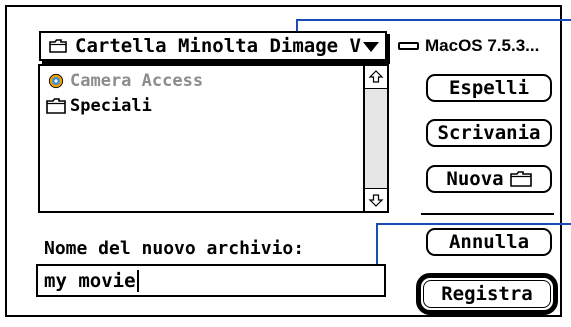 This screenshot has height=327, width=571. What do you see at coordinates (218, 46) in the screenshot?
I see `folder-popup-label: Cartella Minolta Dimage V` at bounding box center [218, 46].